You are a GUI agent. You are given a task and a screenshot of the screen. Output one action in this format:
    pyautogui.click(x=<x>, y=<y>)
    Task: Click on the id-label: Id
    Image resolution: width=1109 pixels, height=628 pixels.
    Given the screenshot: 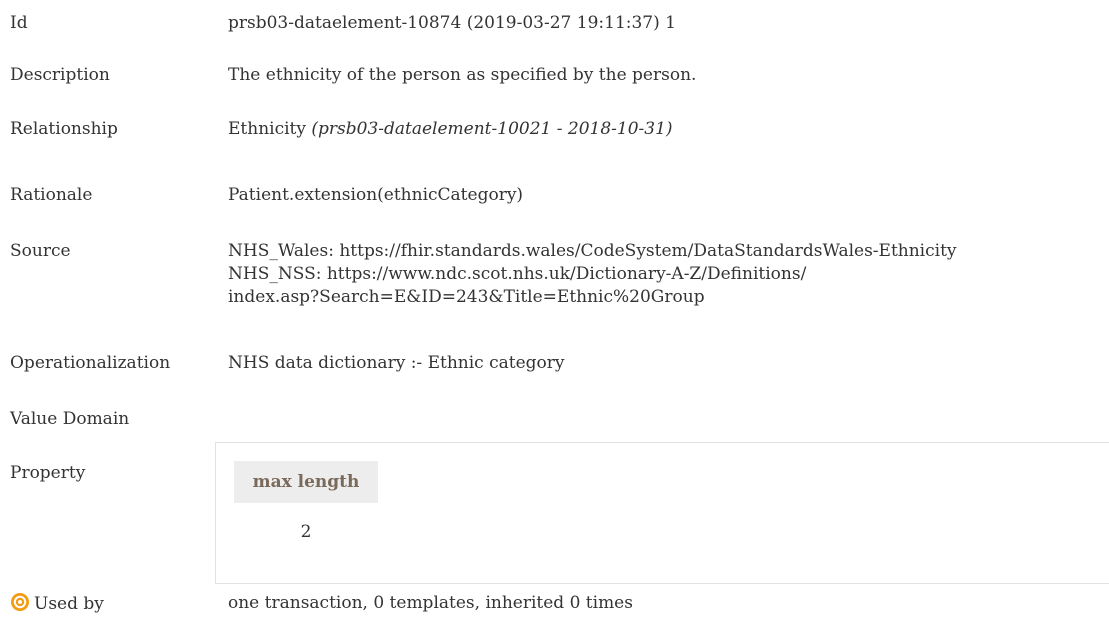 What is the action you would take?
    pyautogui.click(x=19, y=23)
    